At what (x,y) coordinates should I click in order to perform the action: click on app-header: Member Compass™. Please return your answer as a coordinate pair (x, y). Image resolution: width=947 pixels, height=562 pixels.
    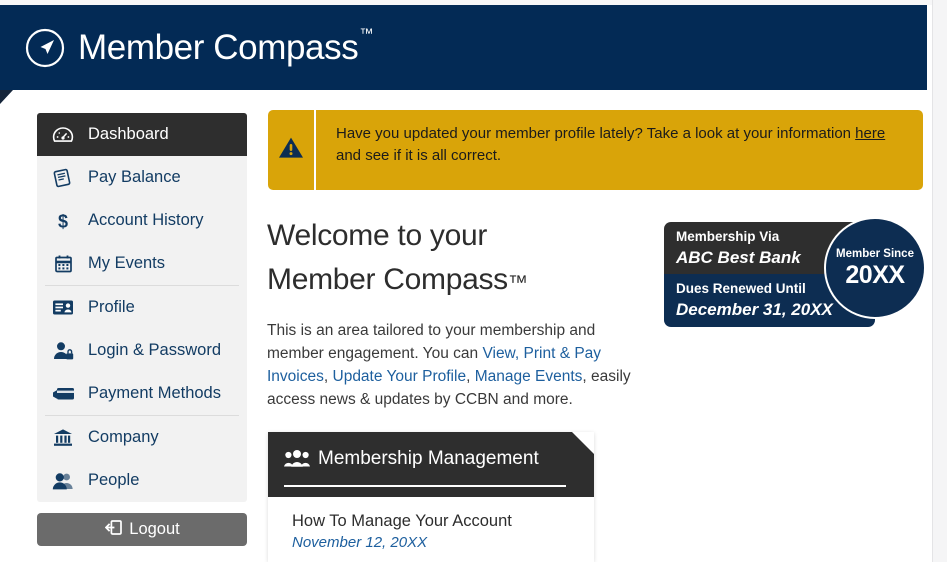
    Looking at the image, I should click on (463, 47).